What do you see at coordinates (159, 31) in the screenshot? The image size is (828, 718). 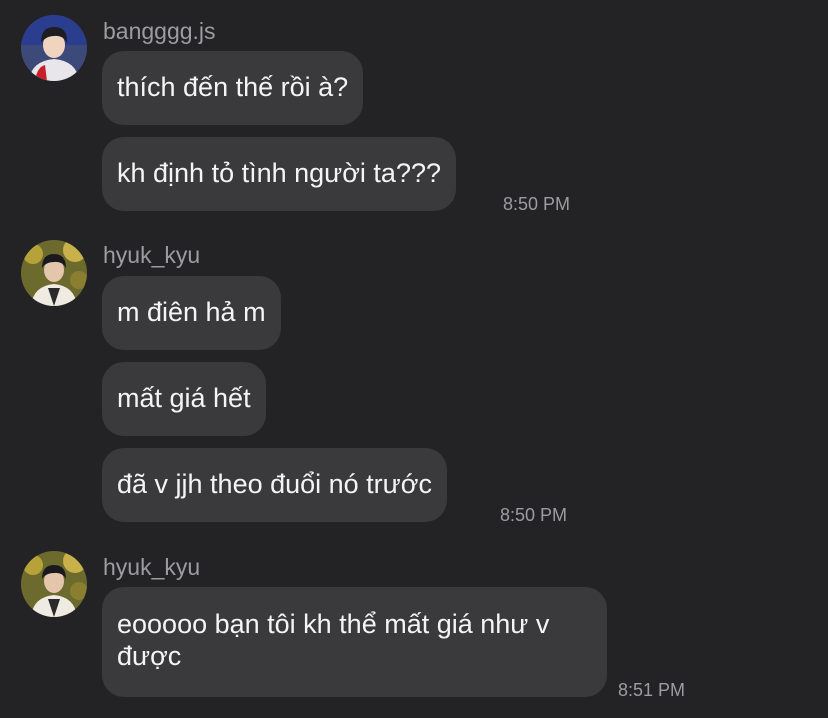 I see `username: bangggg.js` at bounding box center [159, 31].